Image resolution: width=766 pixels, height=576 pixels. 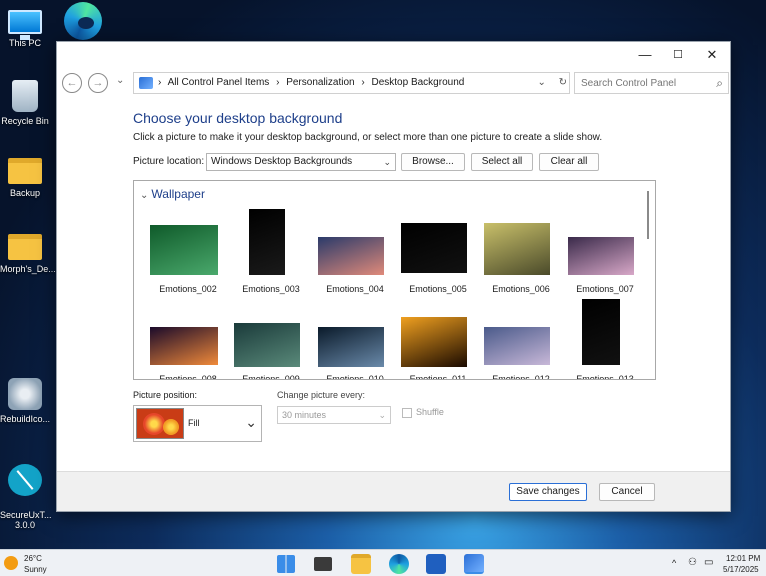 What do you see at coordinates (674, 563) in the screenshot?
I see `chevron-up-icon: ^` at bounding box center [674, 563].